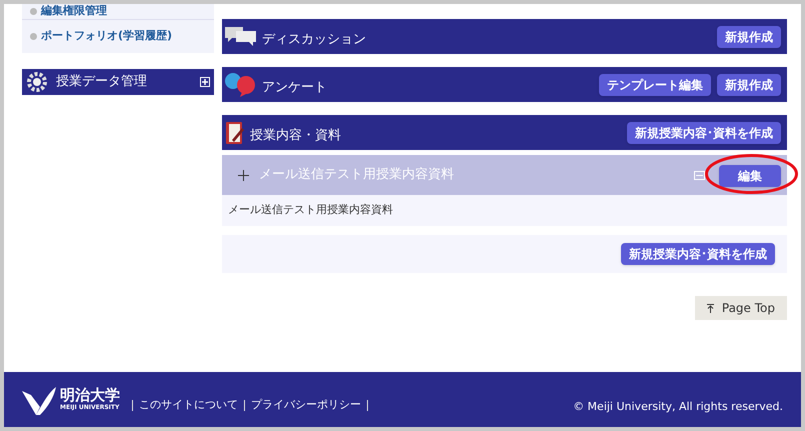 The width and height of the screenshot is (805, 431). Describe the element at coordinates (241, 36) in the screenshot. I see `speech-bubbles-icon` at that location.